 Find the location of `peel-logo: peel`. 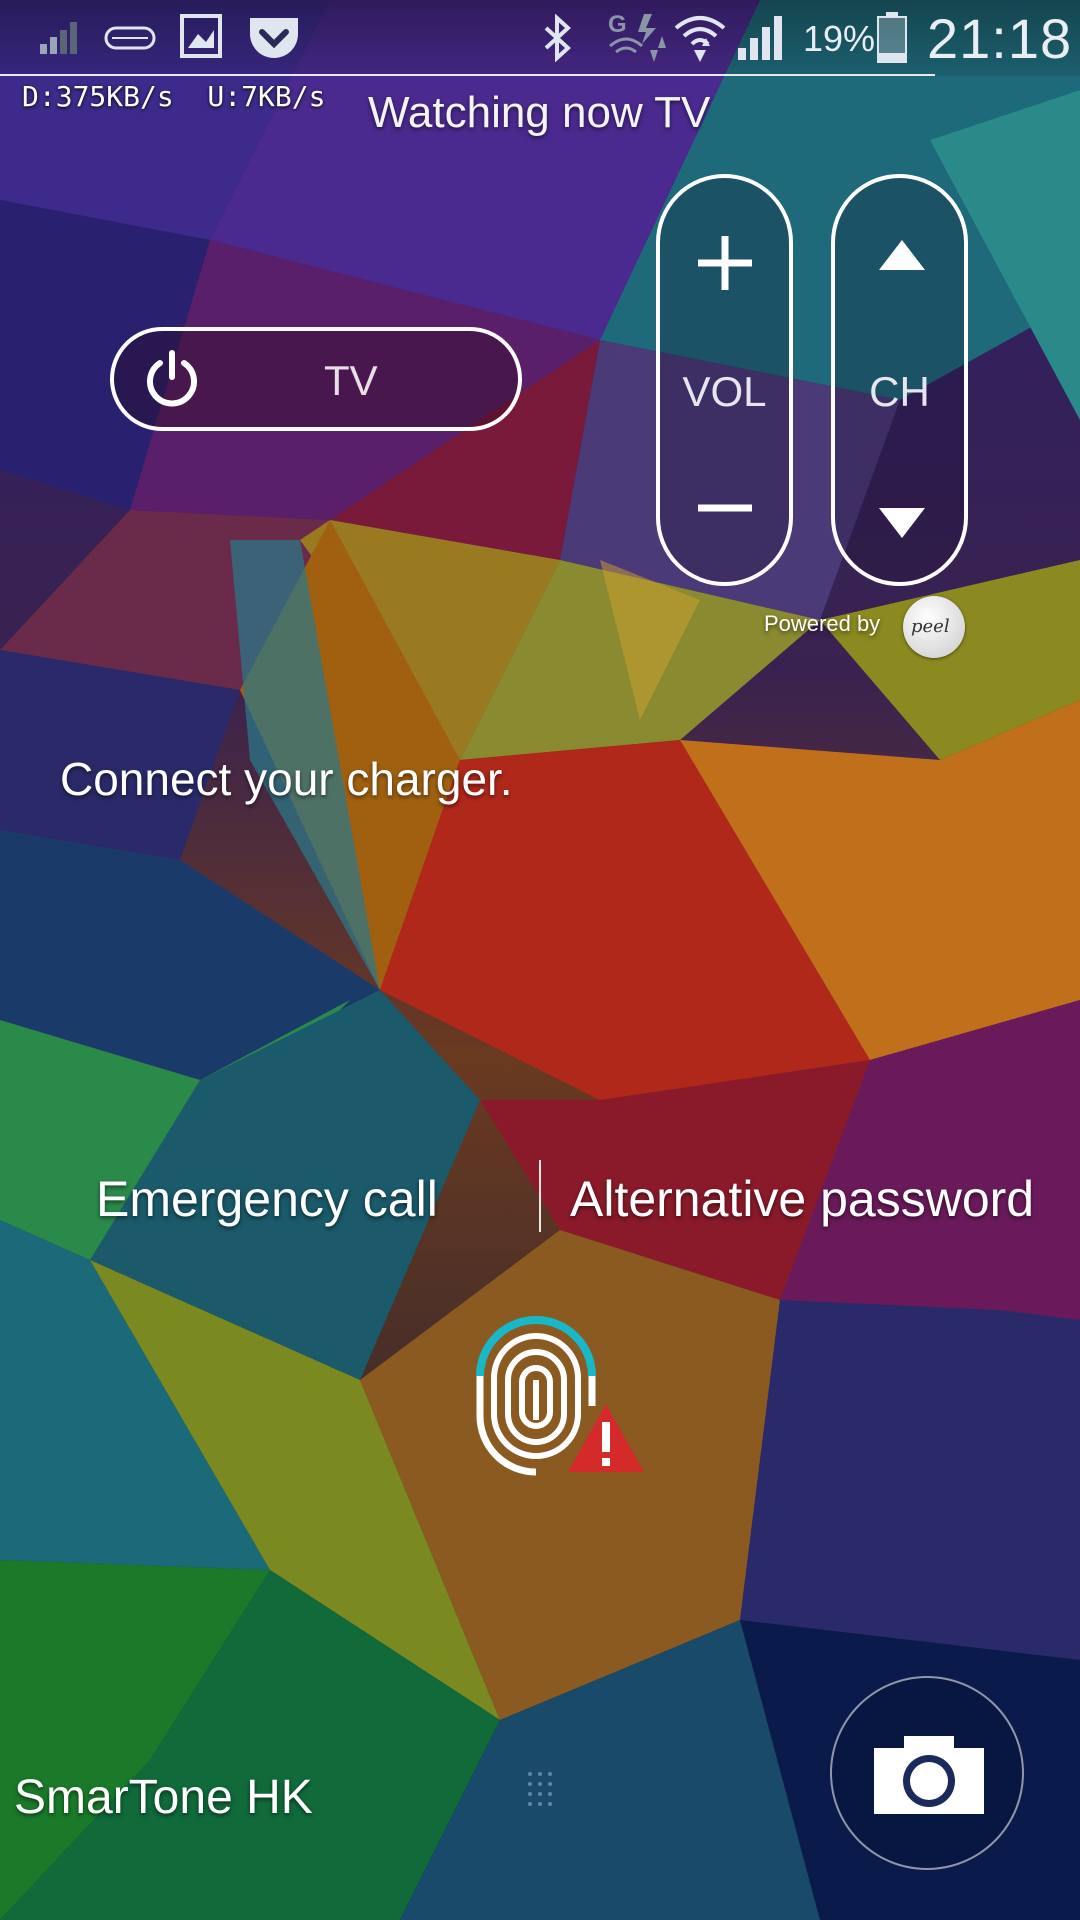

peel-logo: peel is located at coordinates (934, 627).